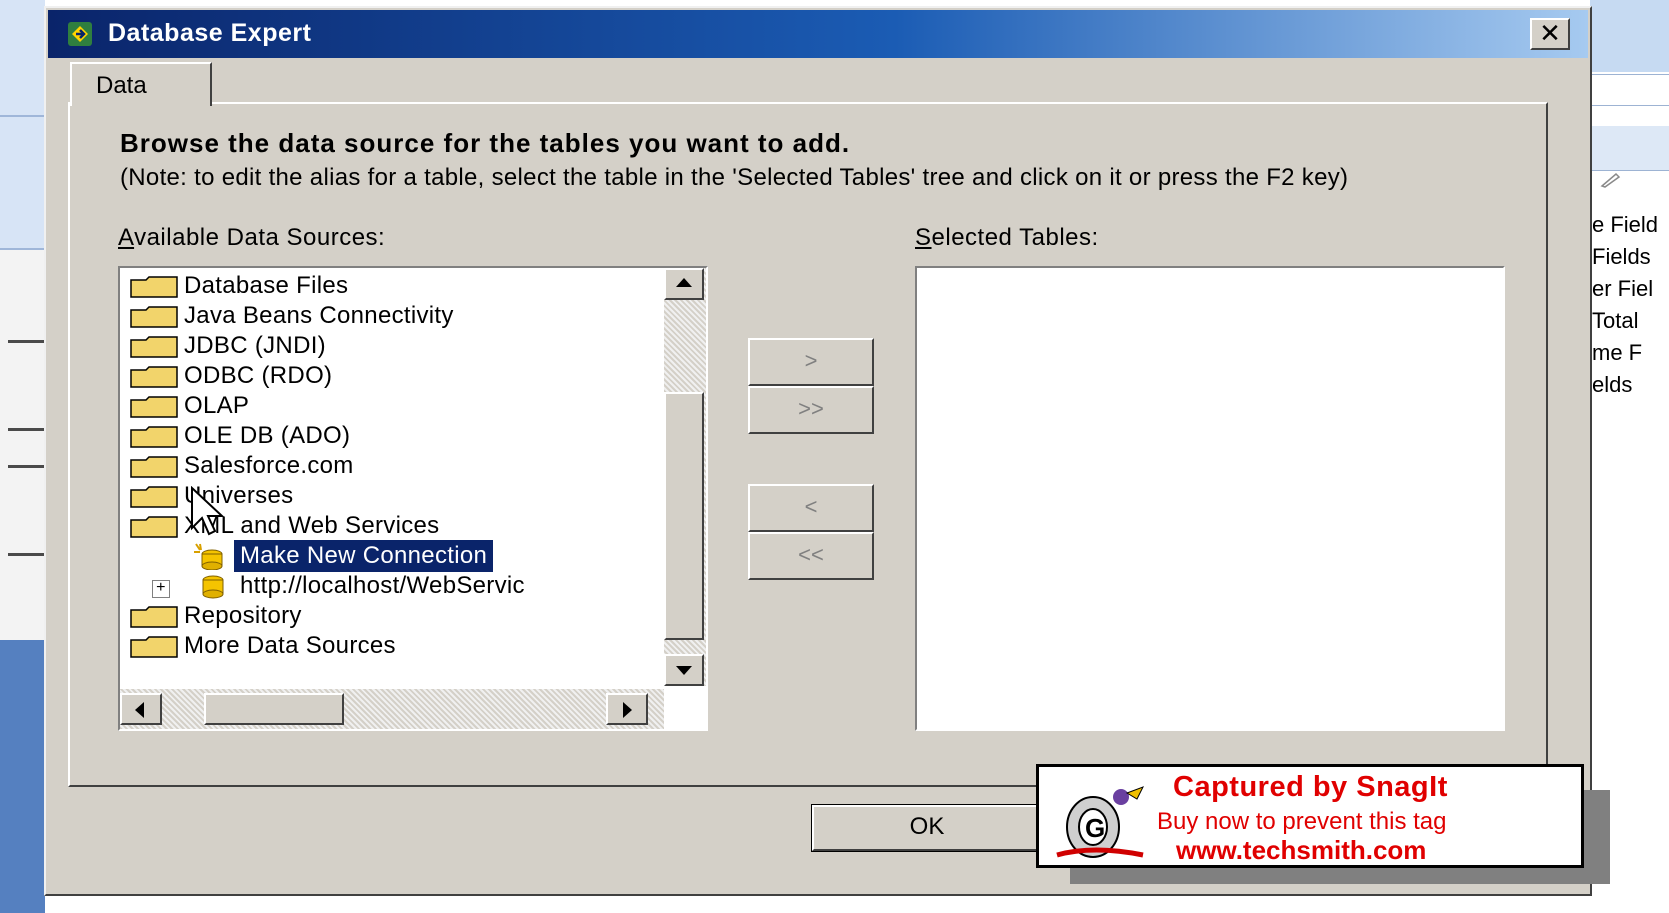 This screenshot has height=913, width=1669. I want to click on new-connection-icon, so click(208, 556).